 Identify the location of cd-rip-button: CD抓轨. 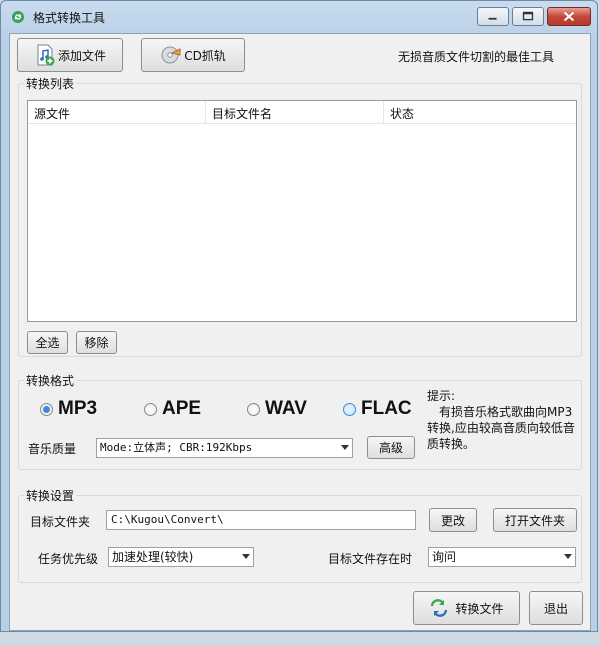
(193, 55).